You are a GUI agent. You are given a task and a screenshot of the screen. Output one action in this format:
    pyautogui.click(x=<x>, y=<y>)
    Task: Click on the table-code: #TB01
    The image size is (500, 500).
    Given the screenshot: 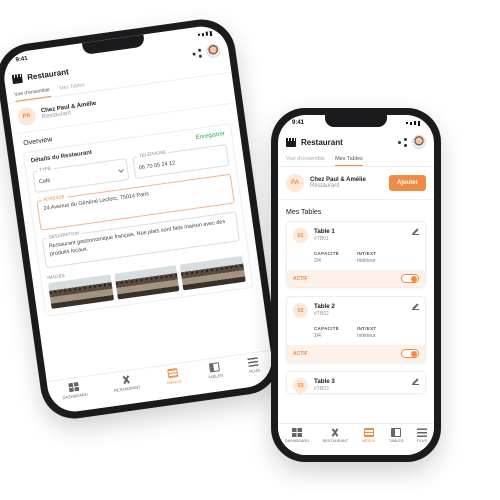 What is the action you would take?
    pyautogui.click(x=321, y=239)
    